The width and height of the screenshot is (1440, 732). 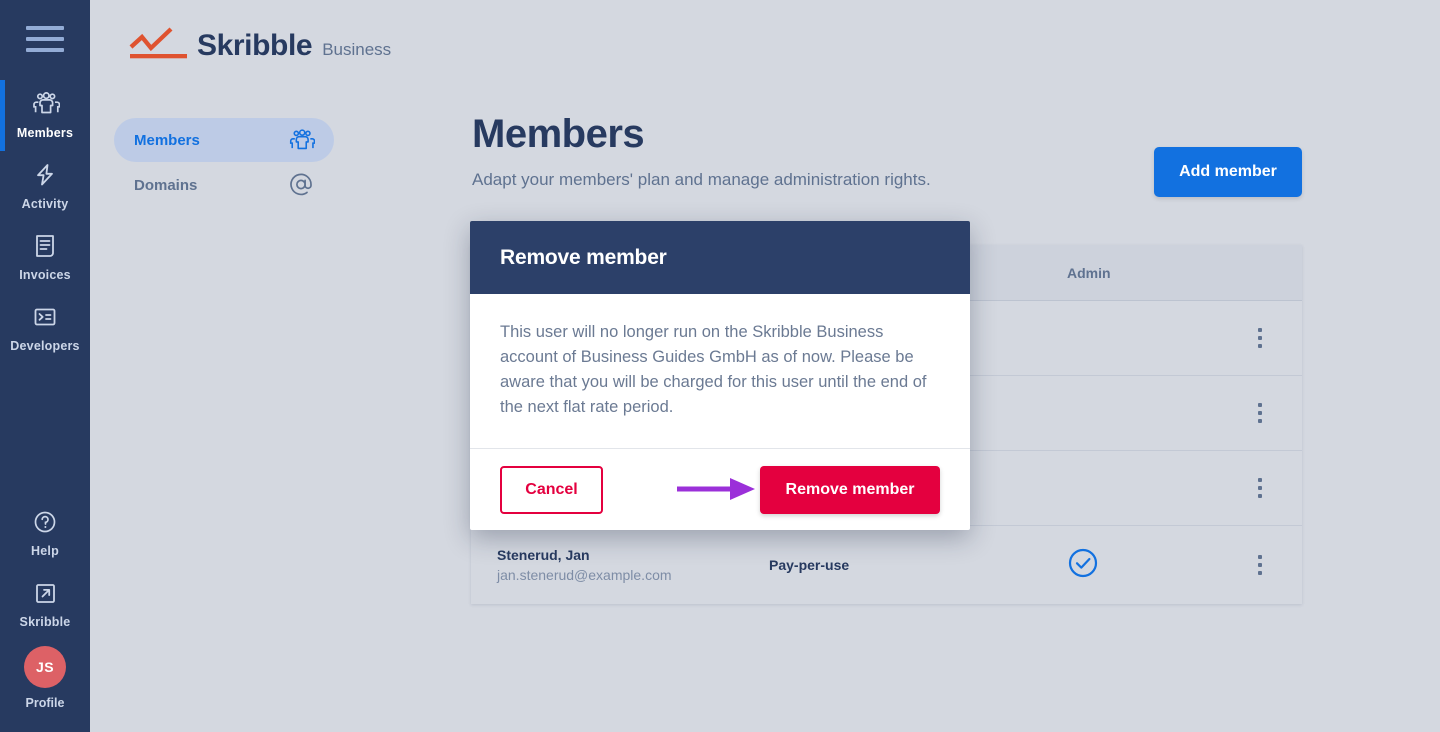 I want to click on brand-logo: Skribble Business, so click(x=260, y=44).